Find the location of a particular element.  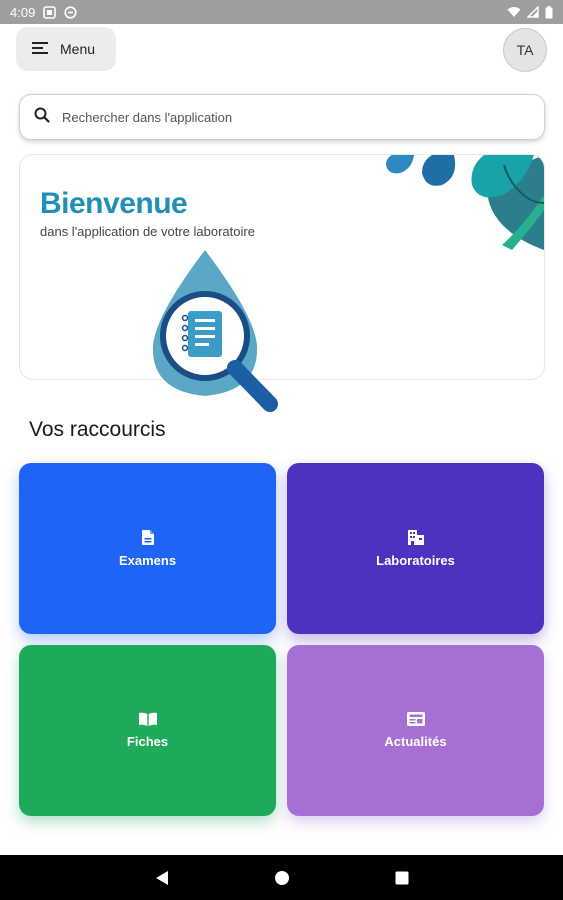

search-icon is located at coordinates (42, 117).